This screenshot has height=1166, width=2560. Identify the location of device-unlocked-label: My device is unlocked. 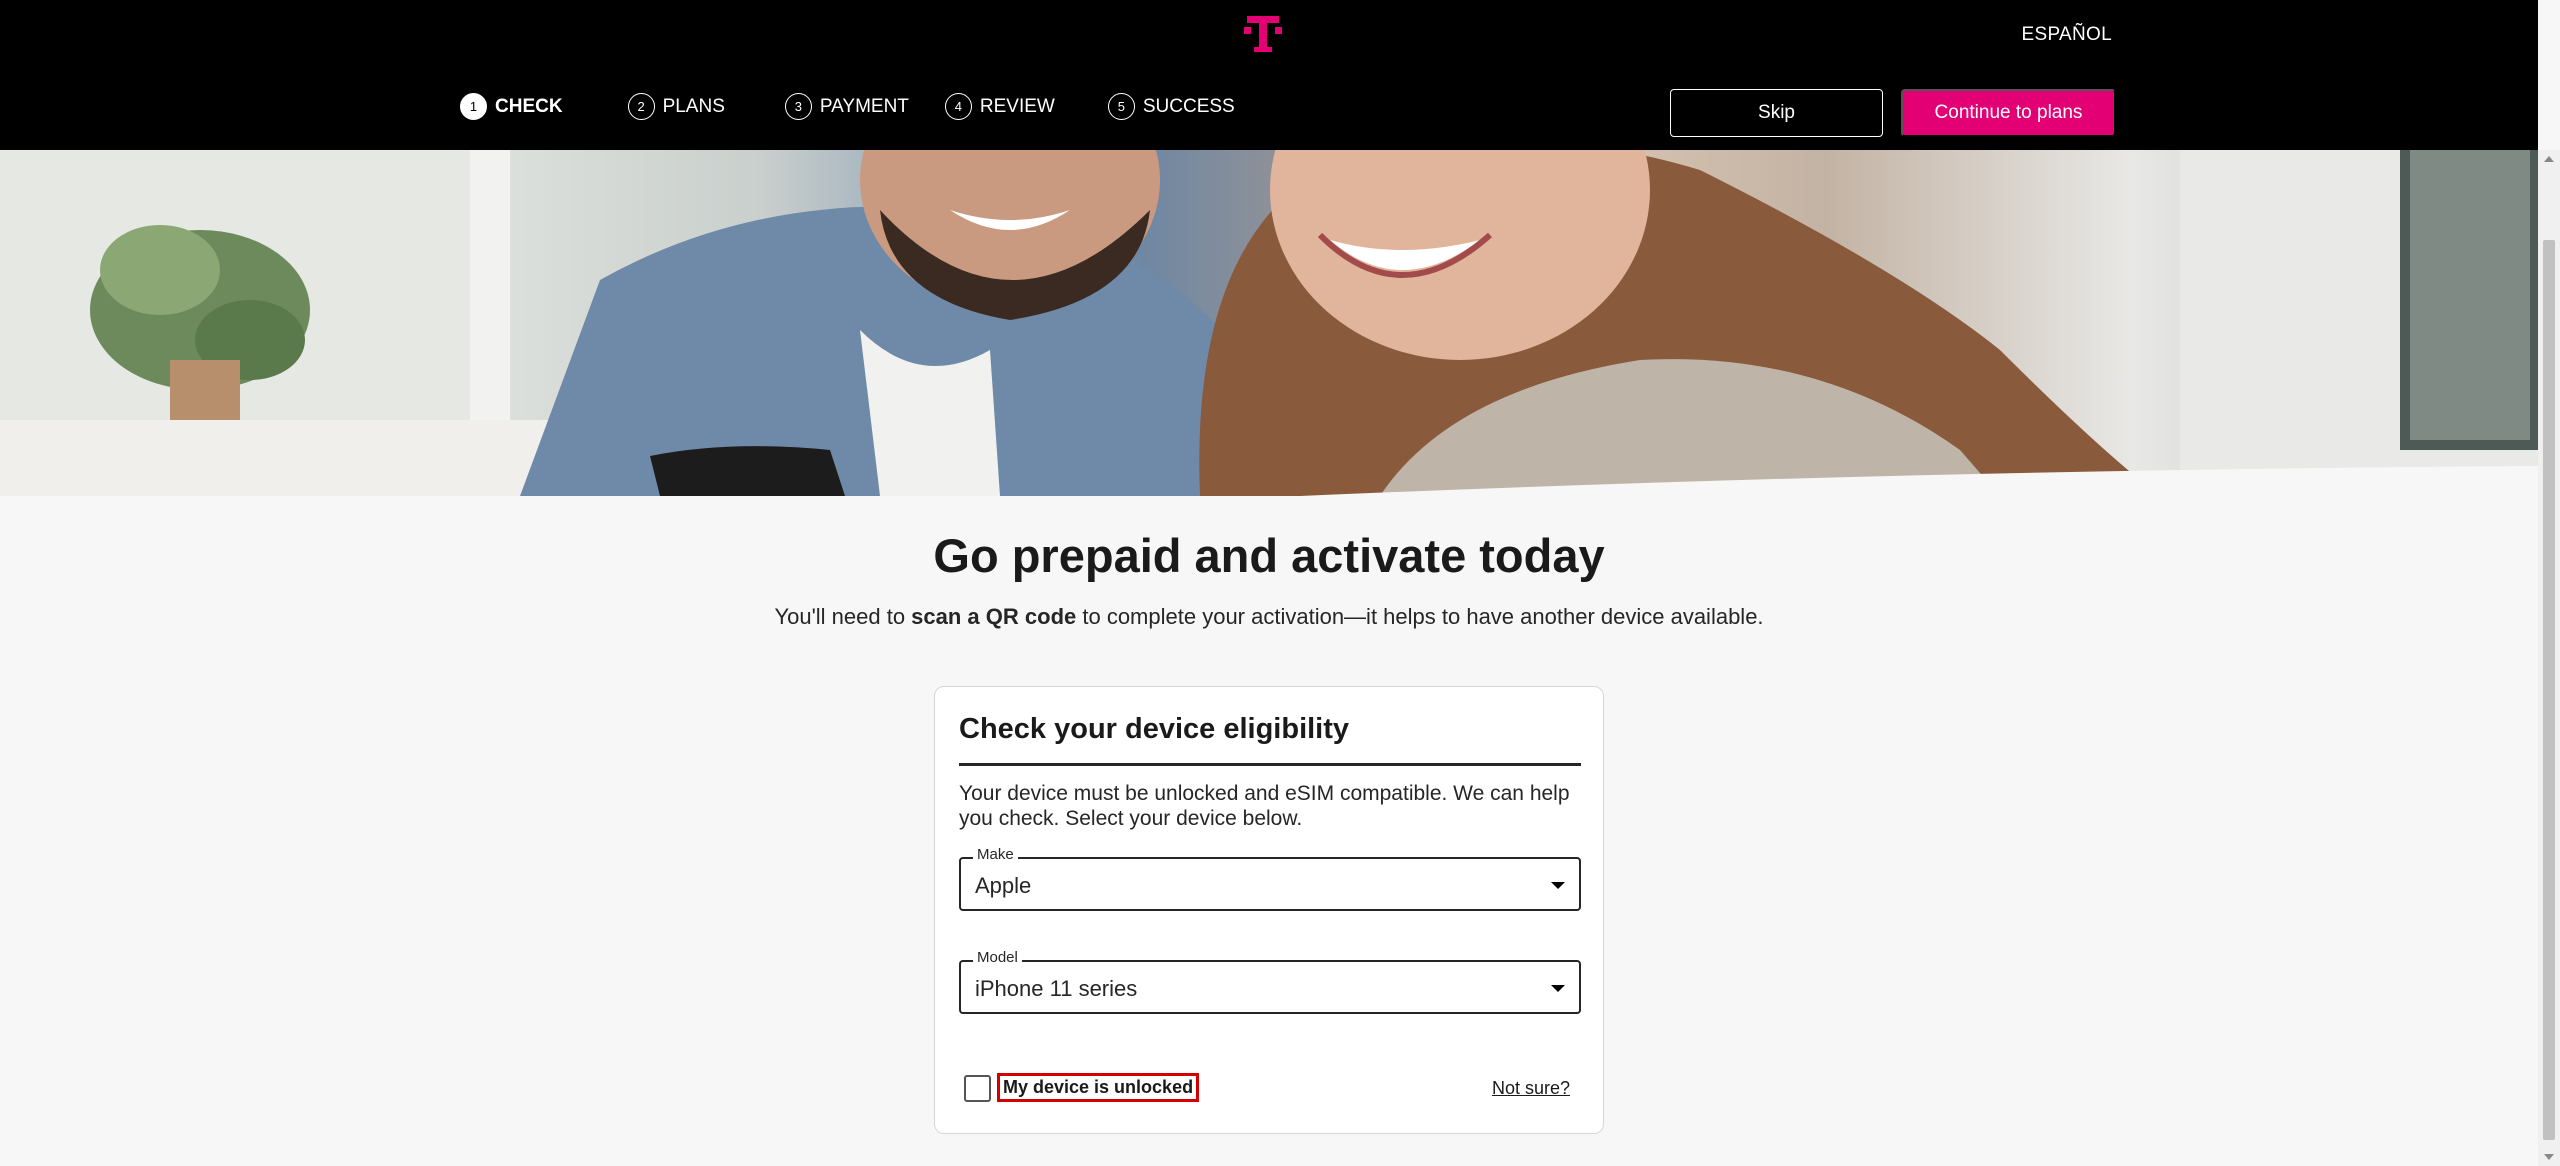
(1098, 1087).